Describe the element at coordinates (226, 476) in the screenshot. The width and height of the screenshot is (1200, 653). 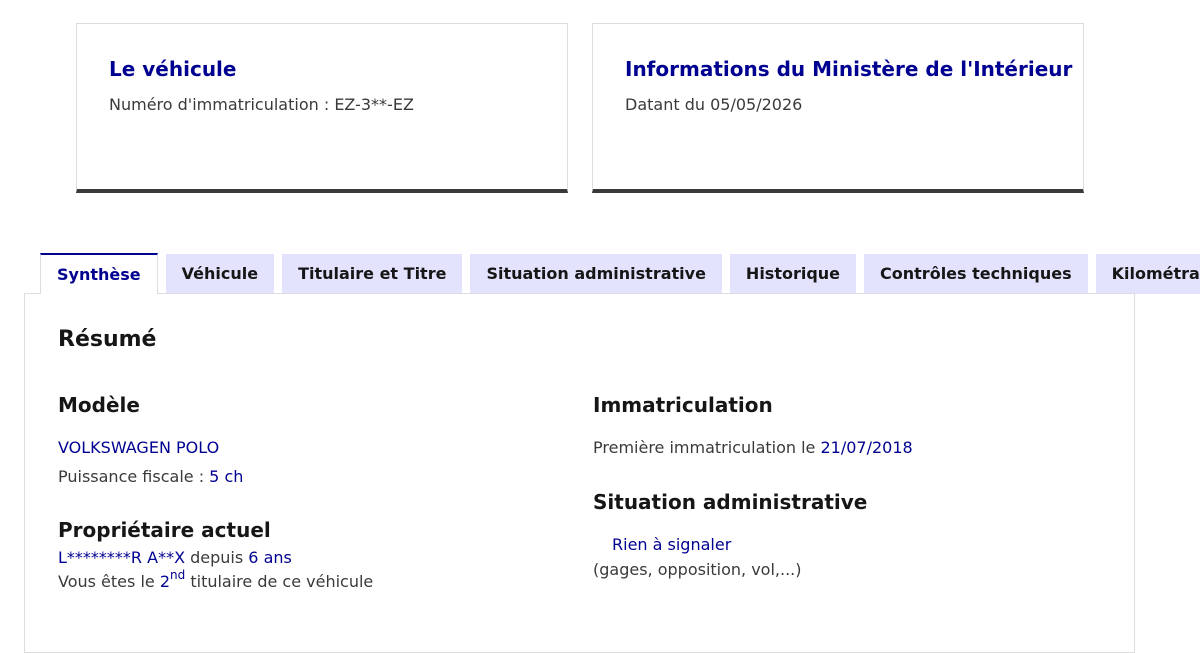
I see `fiscal-power-value: 5 ch` at that location.